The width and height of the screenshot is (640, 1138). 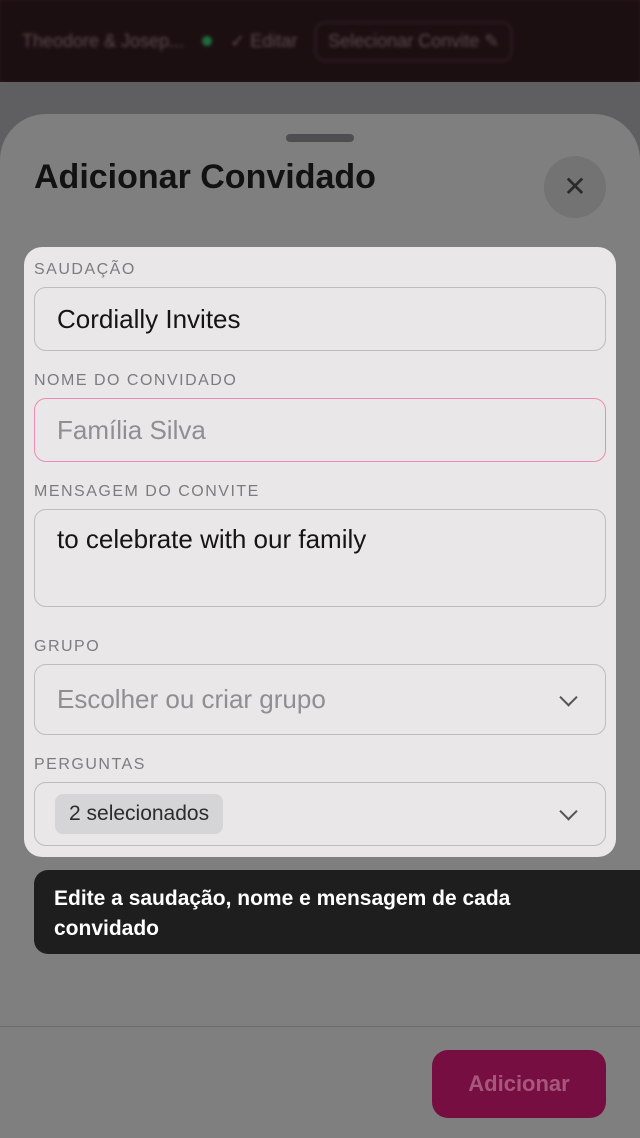 What do you see at coordinates (264, 40) in the screenshot?
I see `edit-button: ✓ Editar` at bounding box center [264, 40].